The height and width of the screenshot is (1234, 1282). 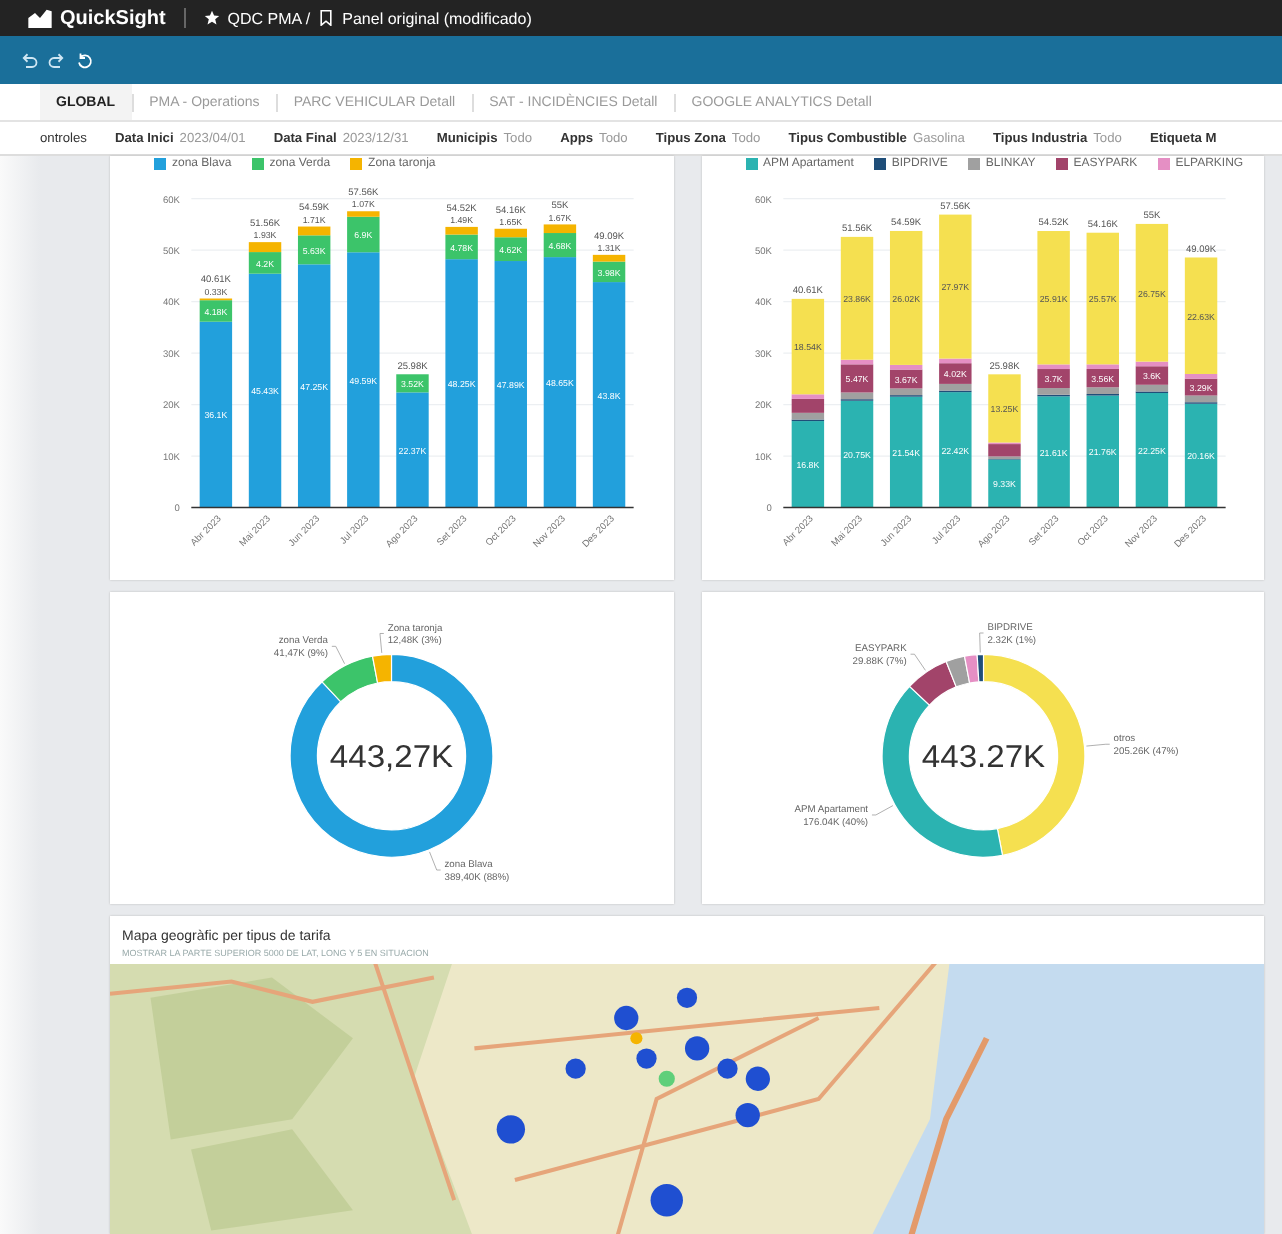 What do you see at coordinates (437, 18) in the screenshot?
I see `dashboard-title: Panel original (modificado)` at bounding box center [437, 18].